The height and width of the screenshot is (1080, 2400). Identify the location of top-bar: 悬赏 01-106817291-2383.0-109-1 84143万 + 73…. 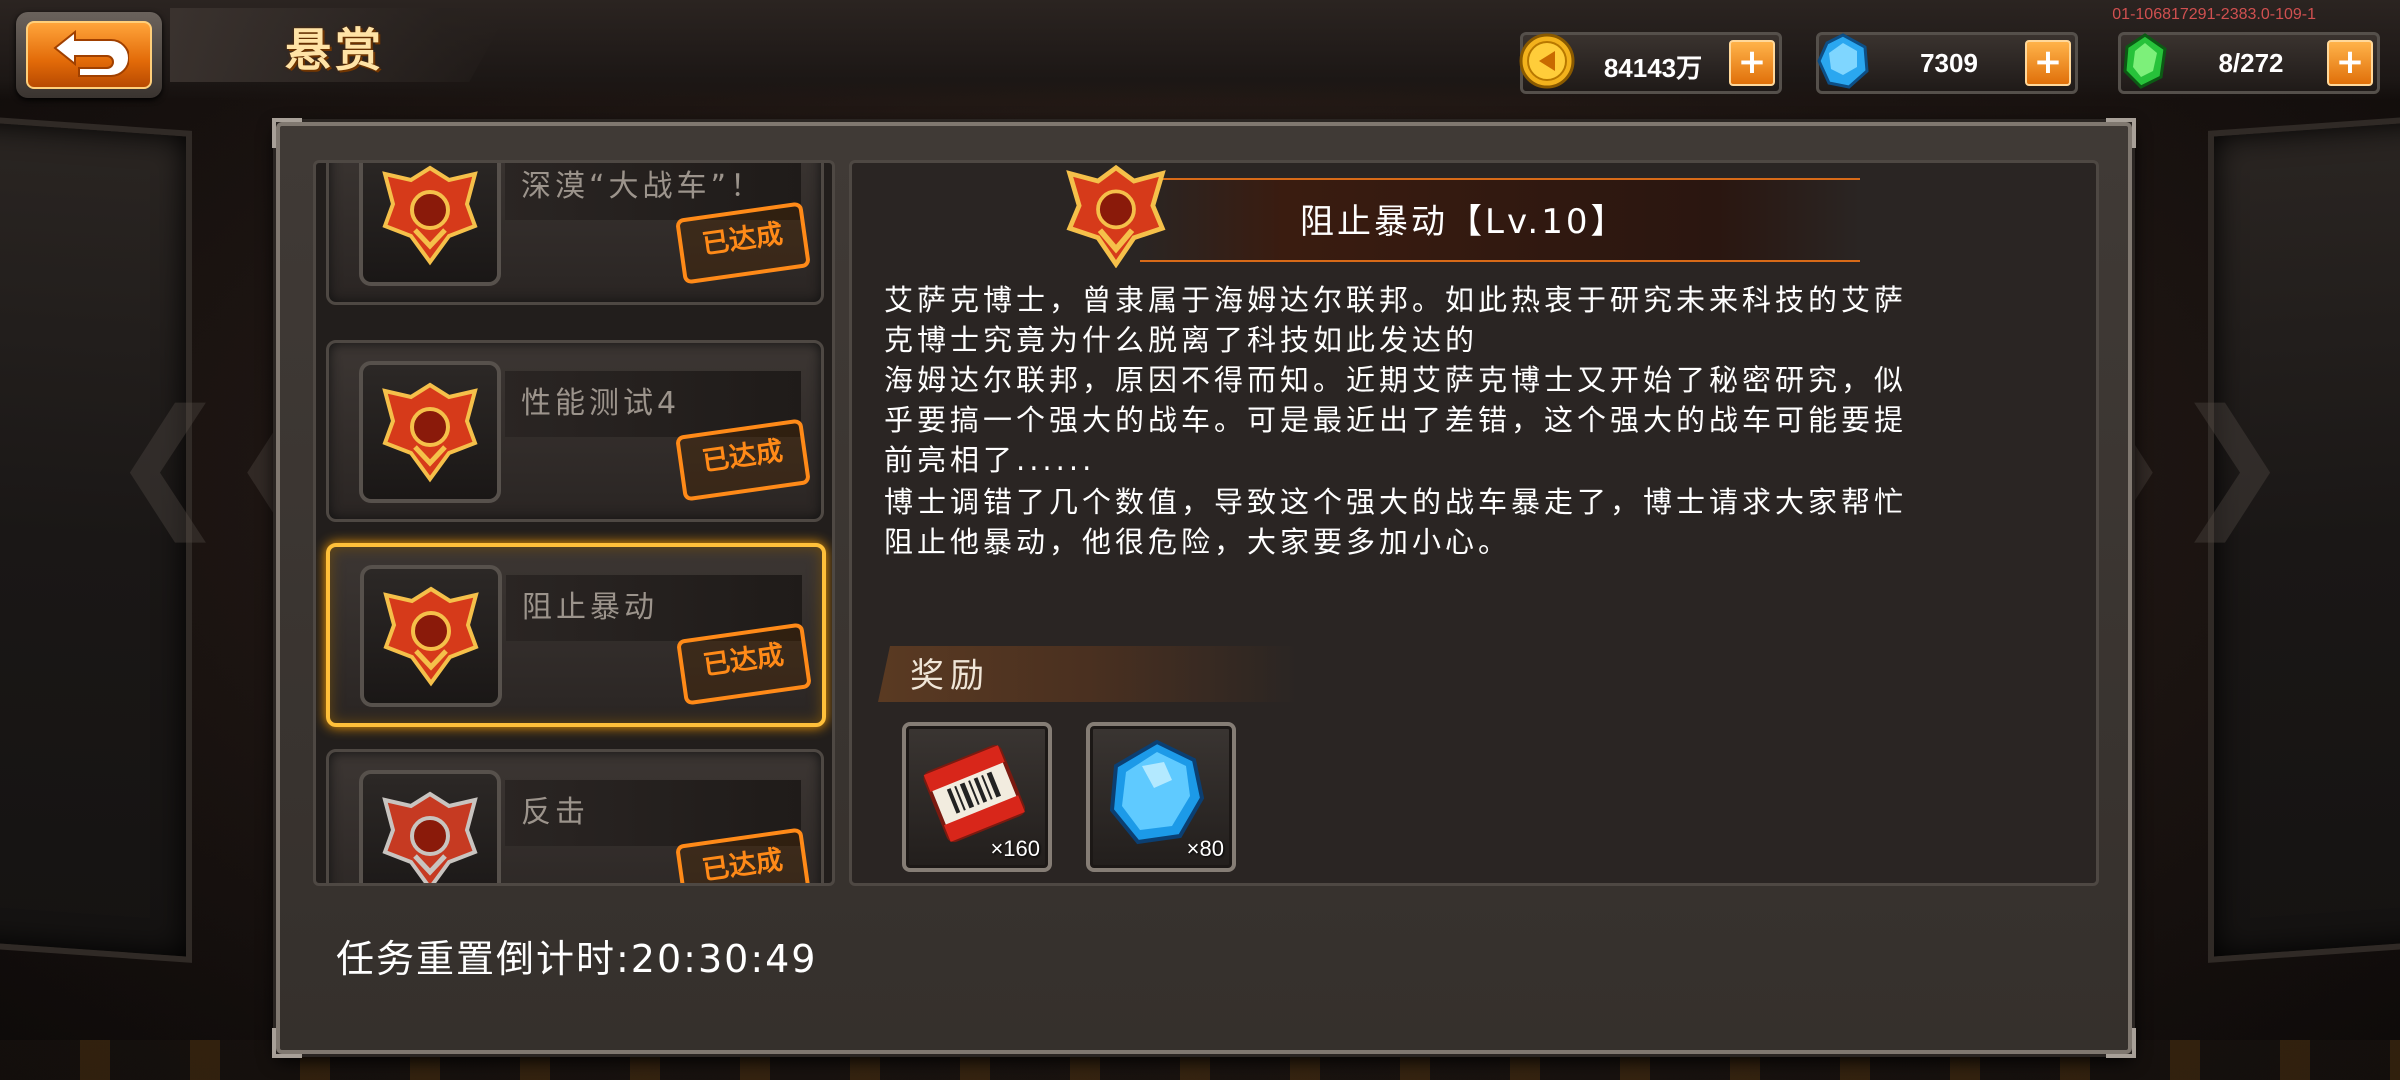
(1200, 50).